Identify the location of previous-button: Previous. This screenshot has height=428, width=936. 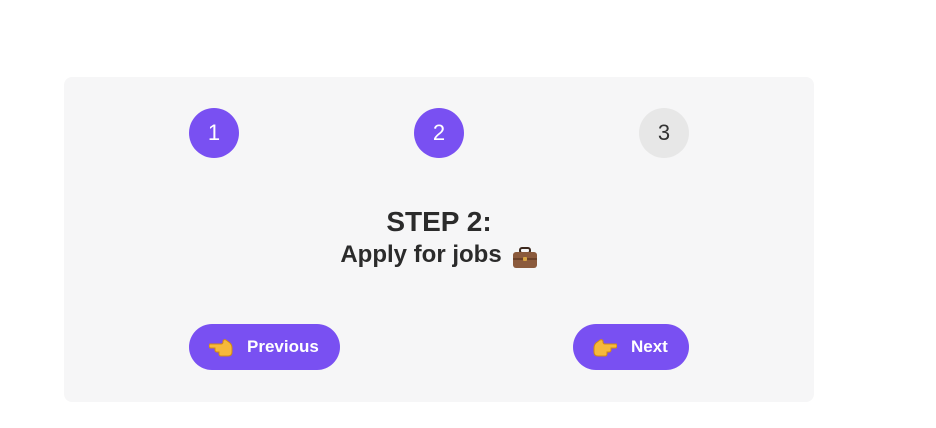
(264, 347).